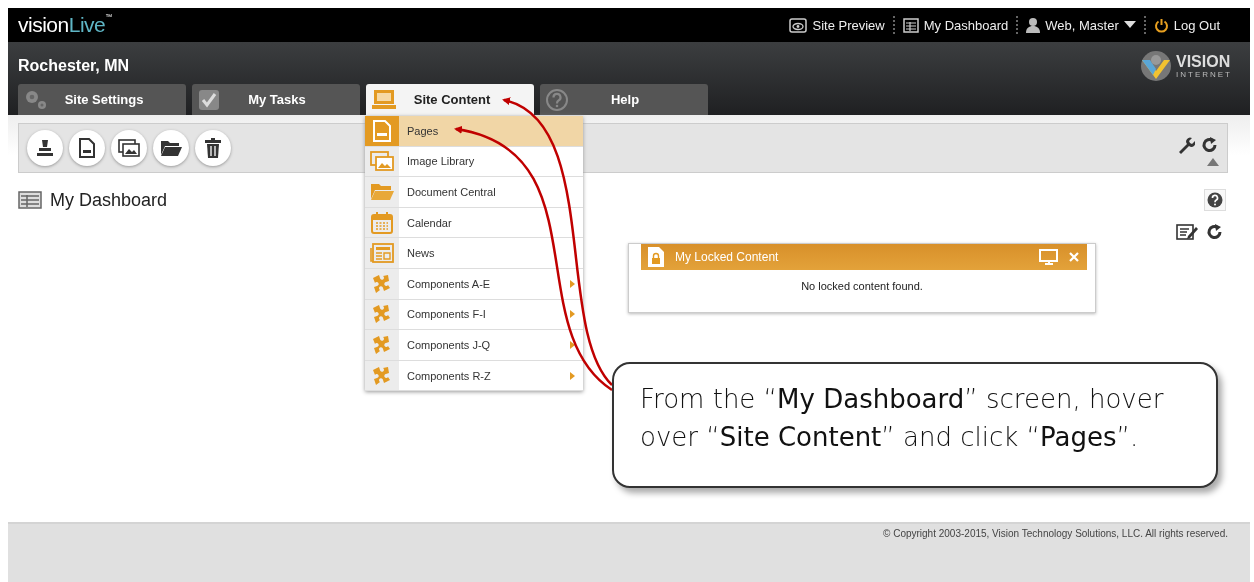  I want to click on top-link: My Dashboard, so click(955, 25).